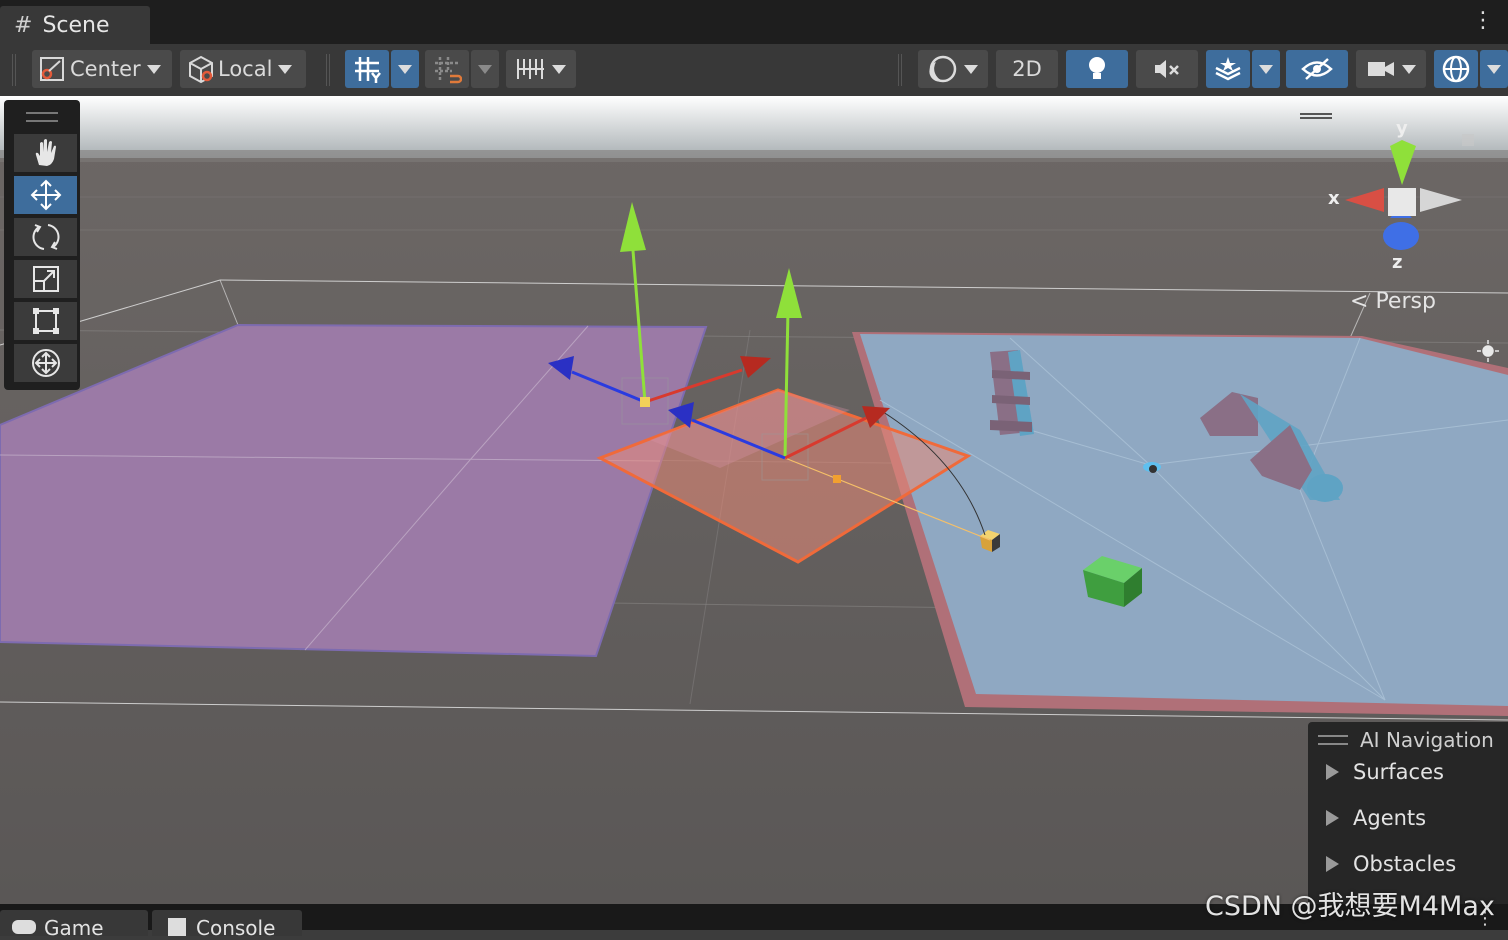 This screenshot has width=1508, height=940. I want to click on chevron-left-icon: <, so click(1359, 301).